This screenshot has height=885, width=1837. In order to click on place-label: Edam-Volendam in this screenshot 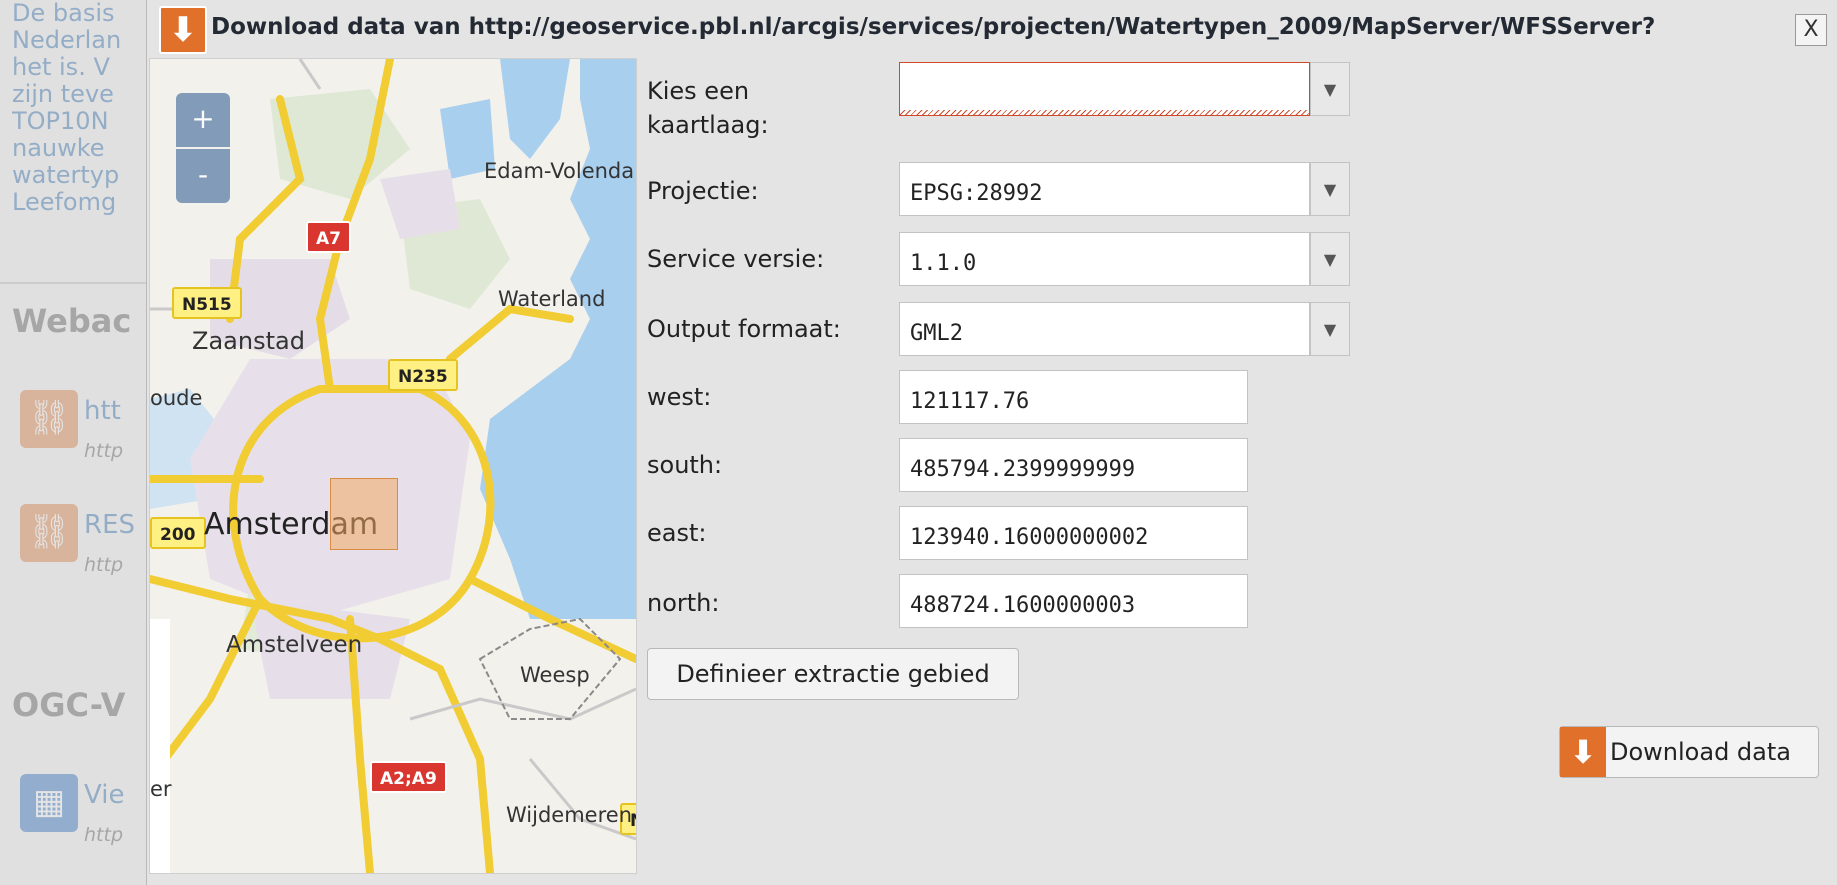, I will do `click(560, 171)`.